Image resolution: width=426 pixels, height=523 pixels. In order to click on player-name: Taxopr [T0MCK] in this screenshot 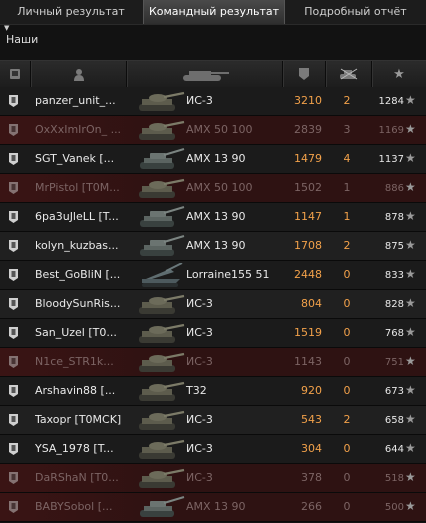, I will do `click(85, 419)`.